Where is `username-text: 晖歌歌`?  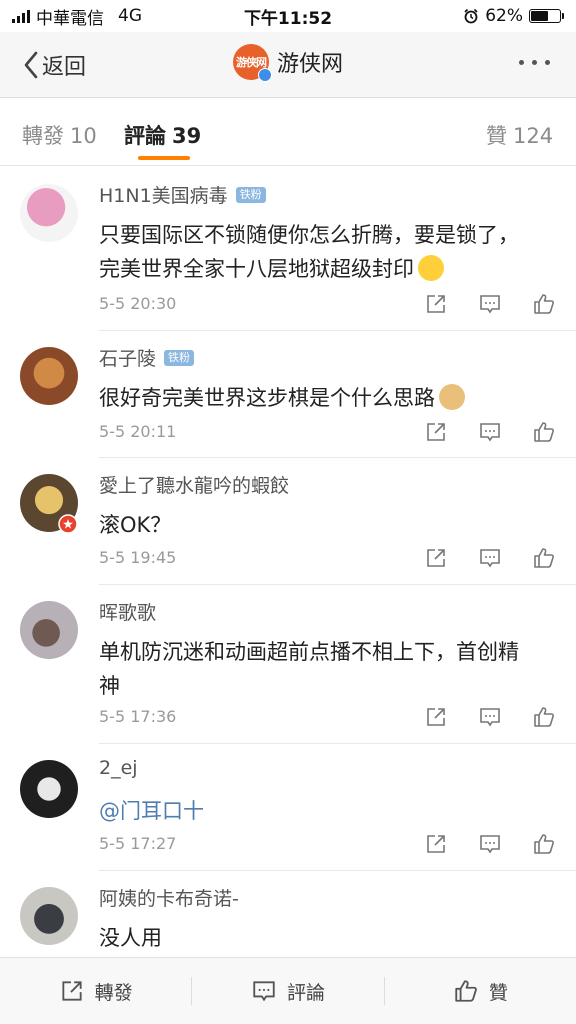
username-text: 晖歌歌 is located at coordinates (128, 613).